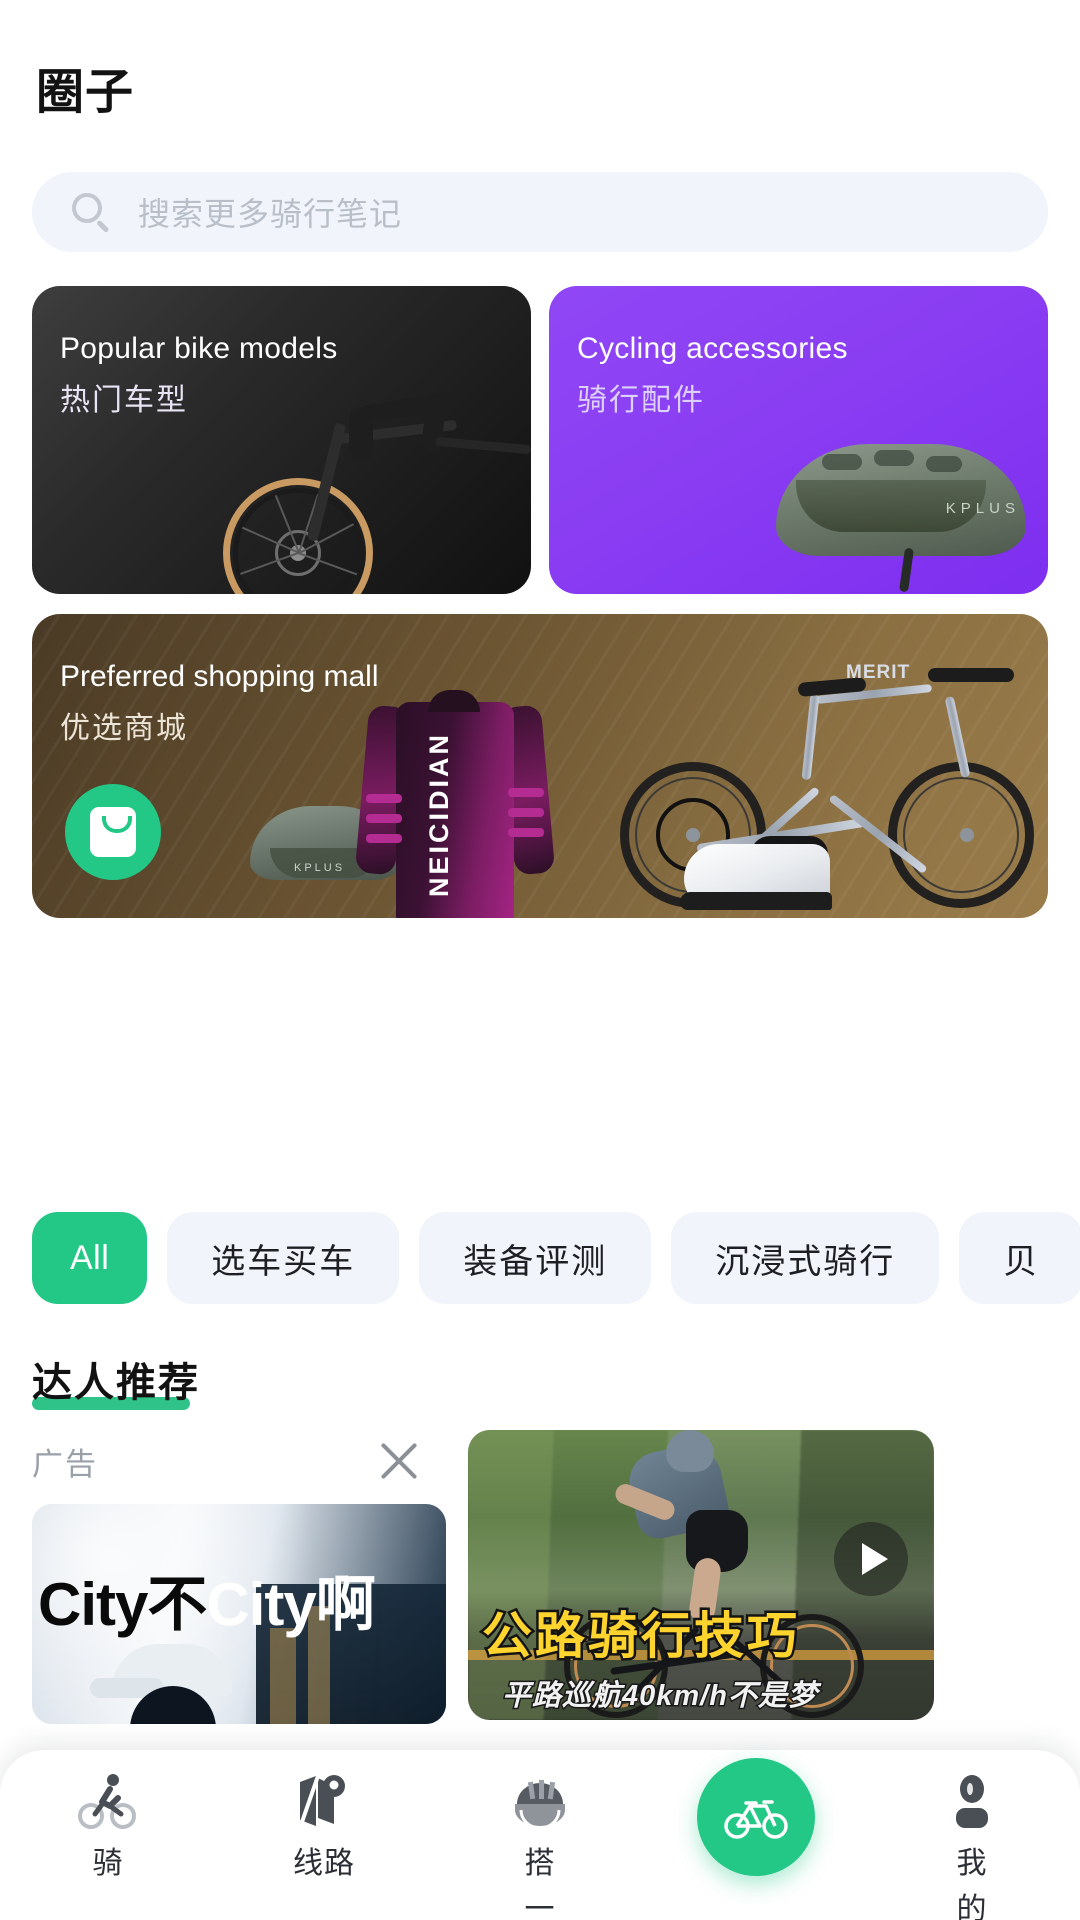  What do you see at coordinates (166, 1684) in the screenshot?
I see `ad-person-illustration` at bounding box center [166, 1684].